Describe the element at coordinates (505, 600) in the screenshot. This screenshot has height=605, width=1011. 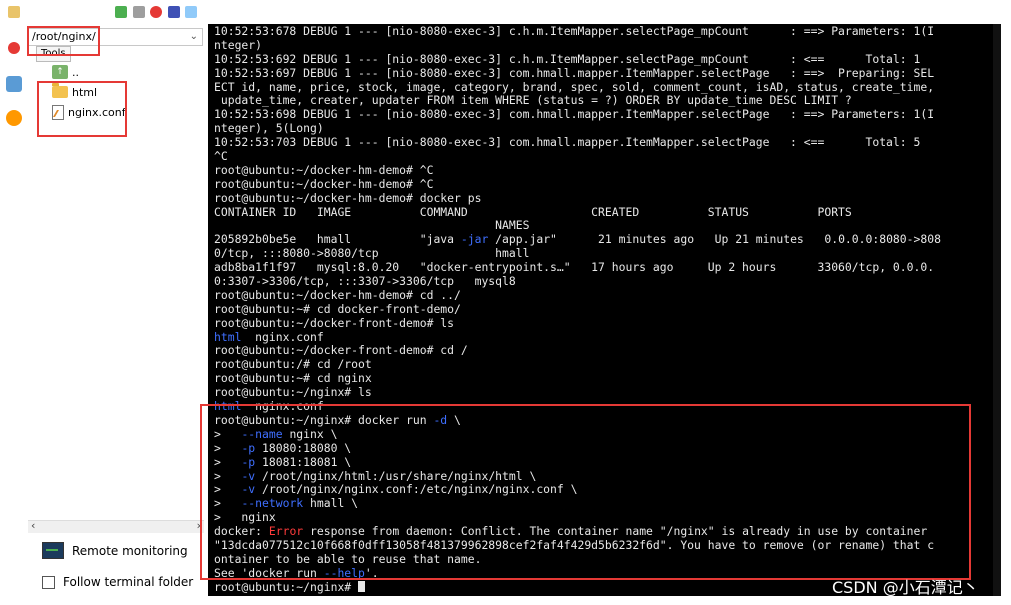
I see `bottom-strip` at that location.